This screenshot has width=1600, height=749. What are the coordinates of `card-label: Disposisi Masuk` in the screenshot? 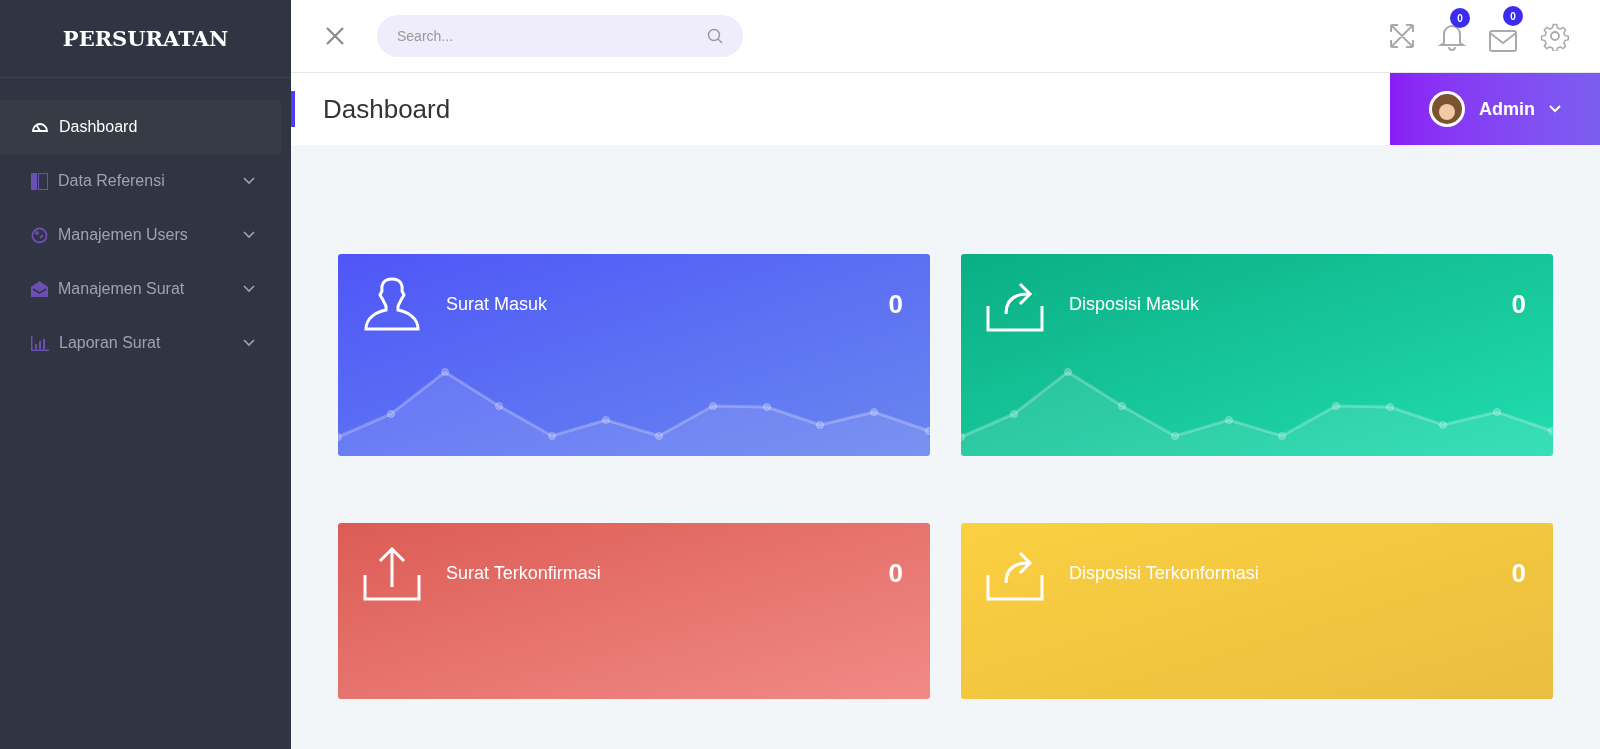 It's located at (1134, 304).